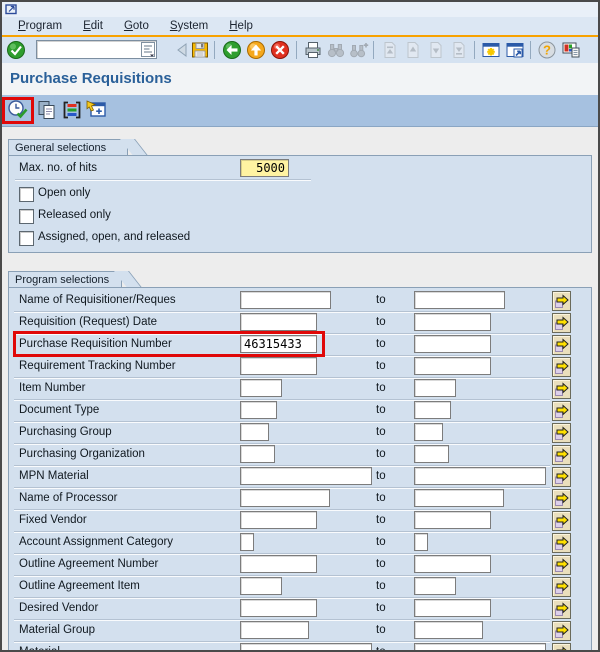 This screenshot has width=600, height=652. Describe the element at coordinates (58, 168) in the screenshot. I see `max-hits-label: Max. no. of hits` at that location.